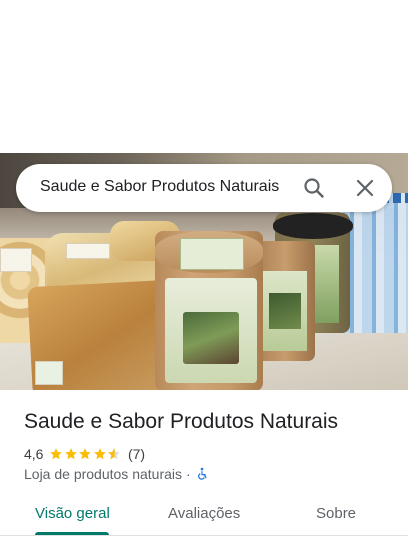 This screenshot has height=544, width=408. Describe the element at coordinates (34, 454) in the screenshot. I see `rating-value: 4,6` at that location.